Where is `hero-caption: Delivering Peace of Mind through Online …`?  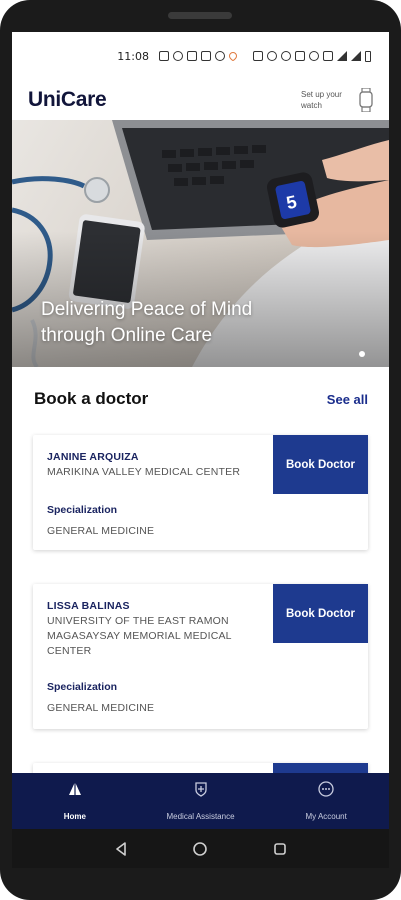 hero-caption: Delivering Peace of Mind through Online … is located at coordinates (147, 322).